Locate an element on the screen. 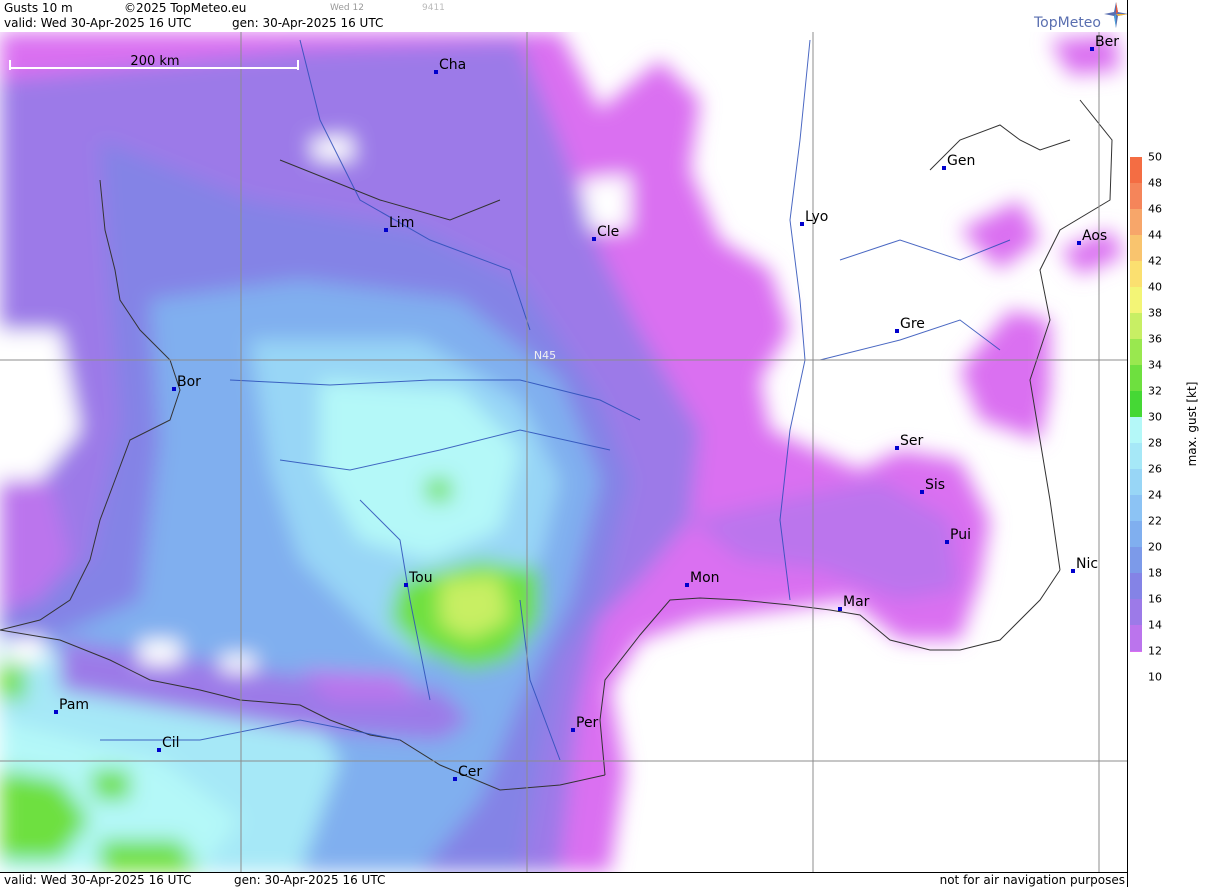  legend-tick-label: 18 is located at coordinates (1155, 573).